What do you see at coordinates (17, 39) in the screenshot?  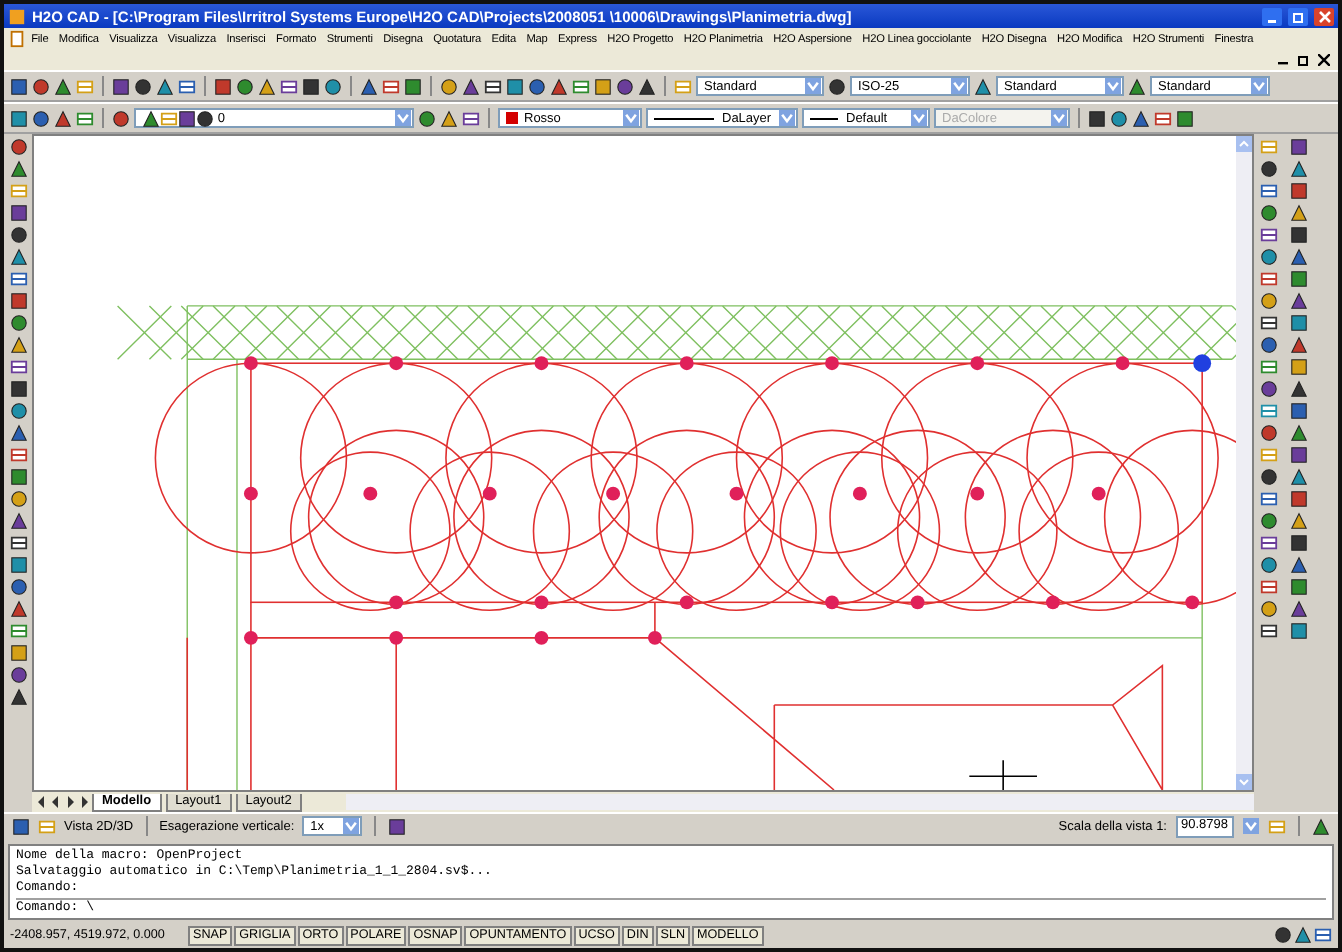 I see `document-icon` at bounding box center [17, 39].